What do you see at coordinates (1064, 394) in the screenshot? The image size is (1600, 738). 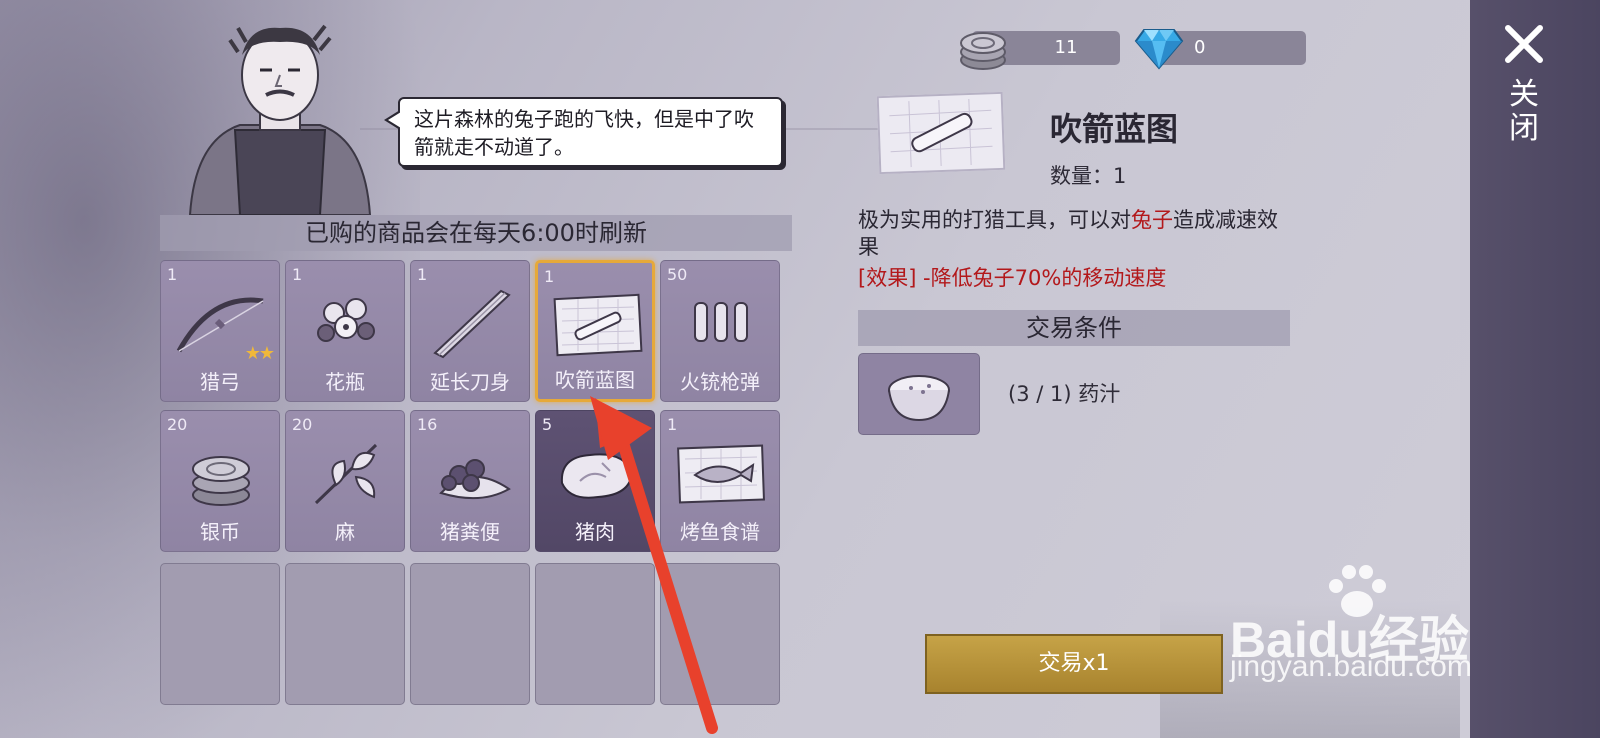 I see `requirement-text: (3 / 1) 药汁` at bounding box center [1064, 394].